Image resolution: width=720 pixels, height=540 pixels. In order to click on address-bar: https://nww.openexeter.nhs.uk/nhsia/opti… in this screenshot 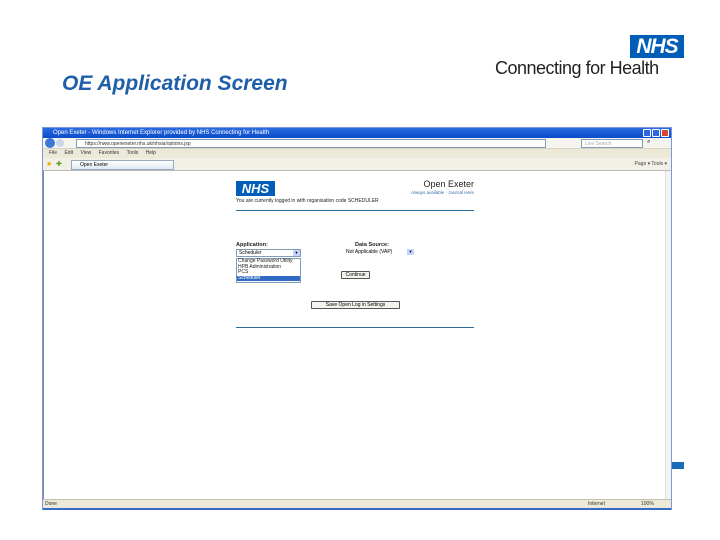, I will do `click(357, 143)`.